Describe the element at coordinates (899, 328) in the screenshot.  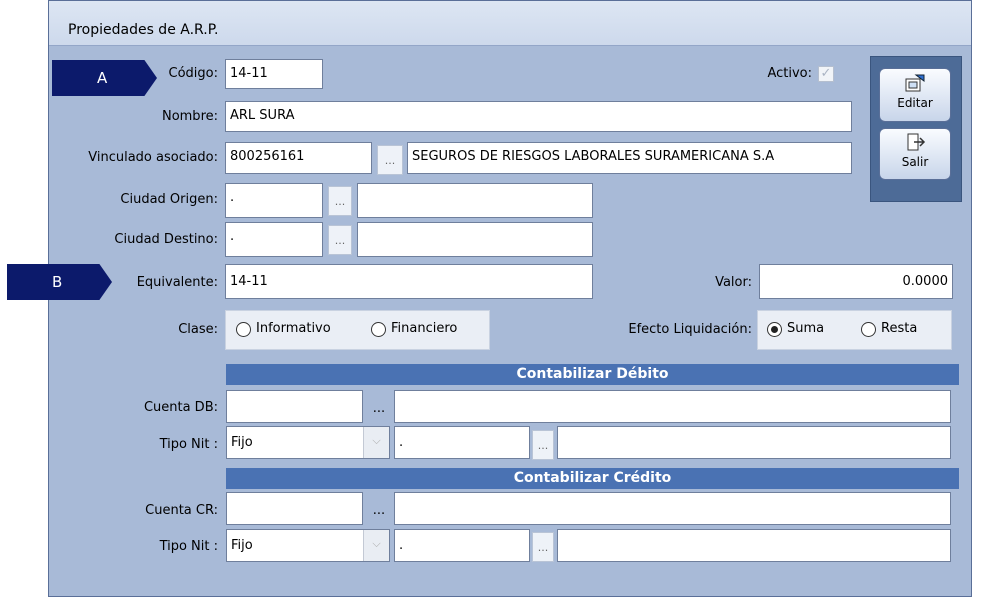
I see `efecto-resta-label: Resta` at that location.